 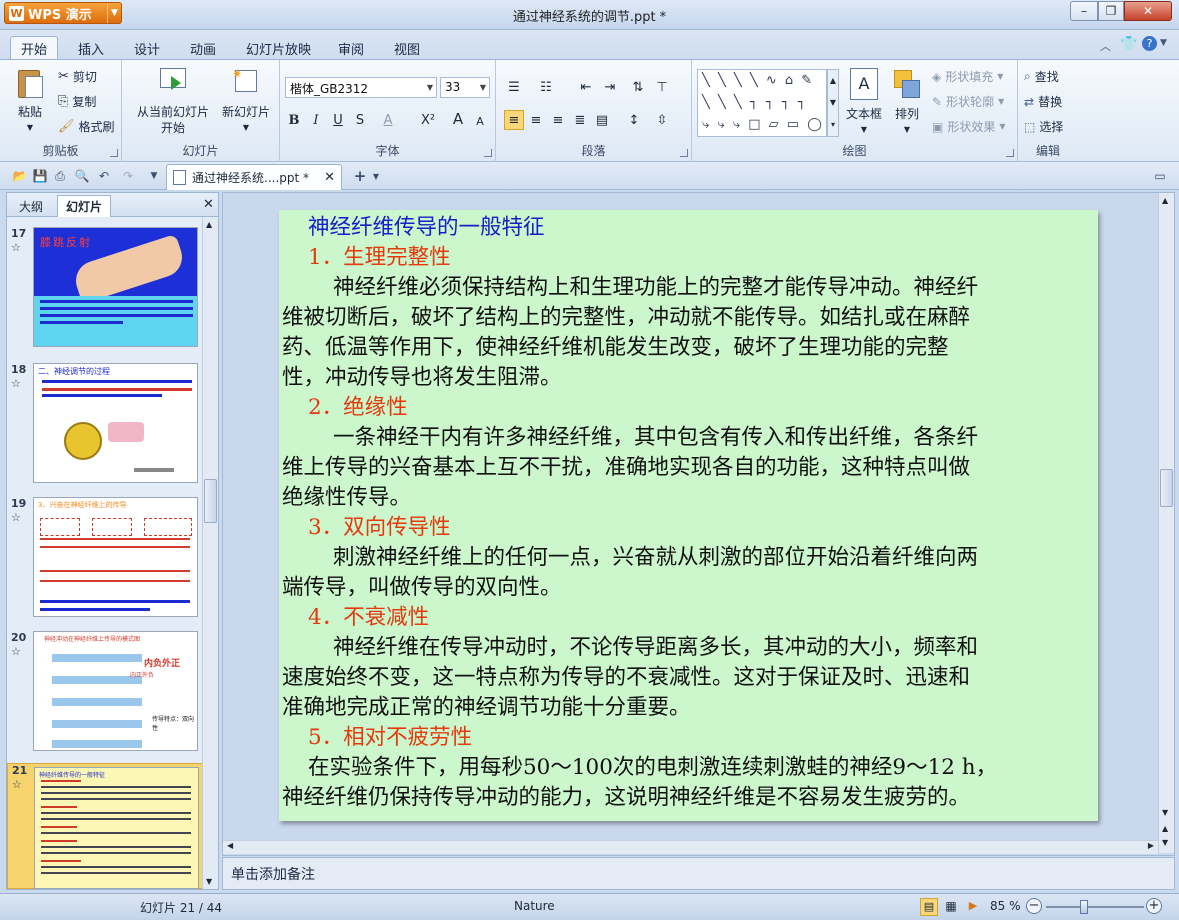 What do you see at coordinates (360, 176) in the screenshot?
I see `new-tab-icon: +` at bounding box center [360, 176].